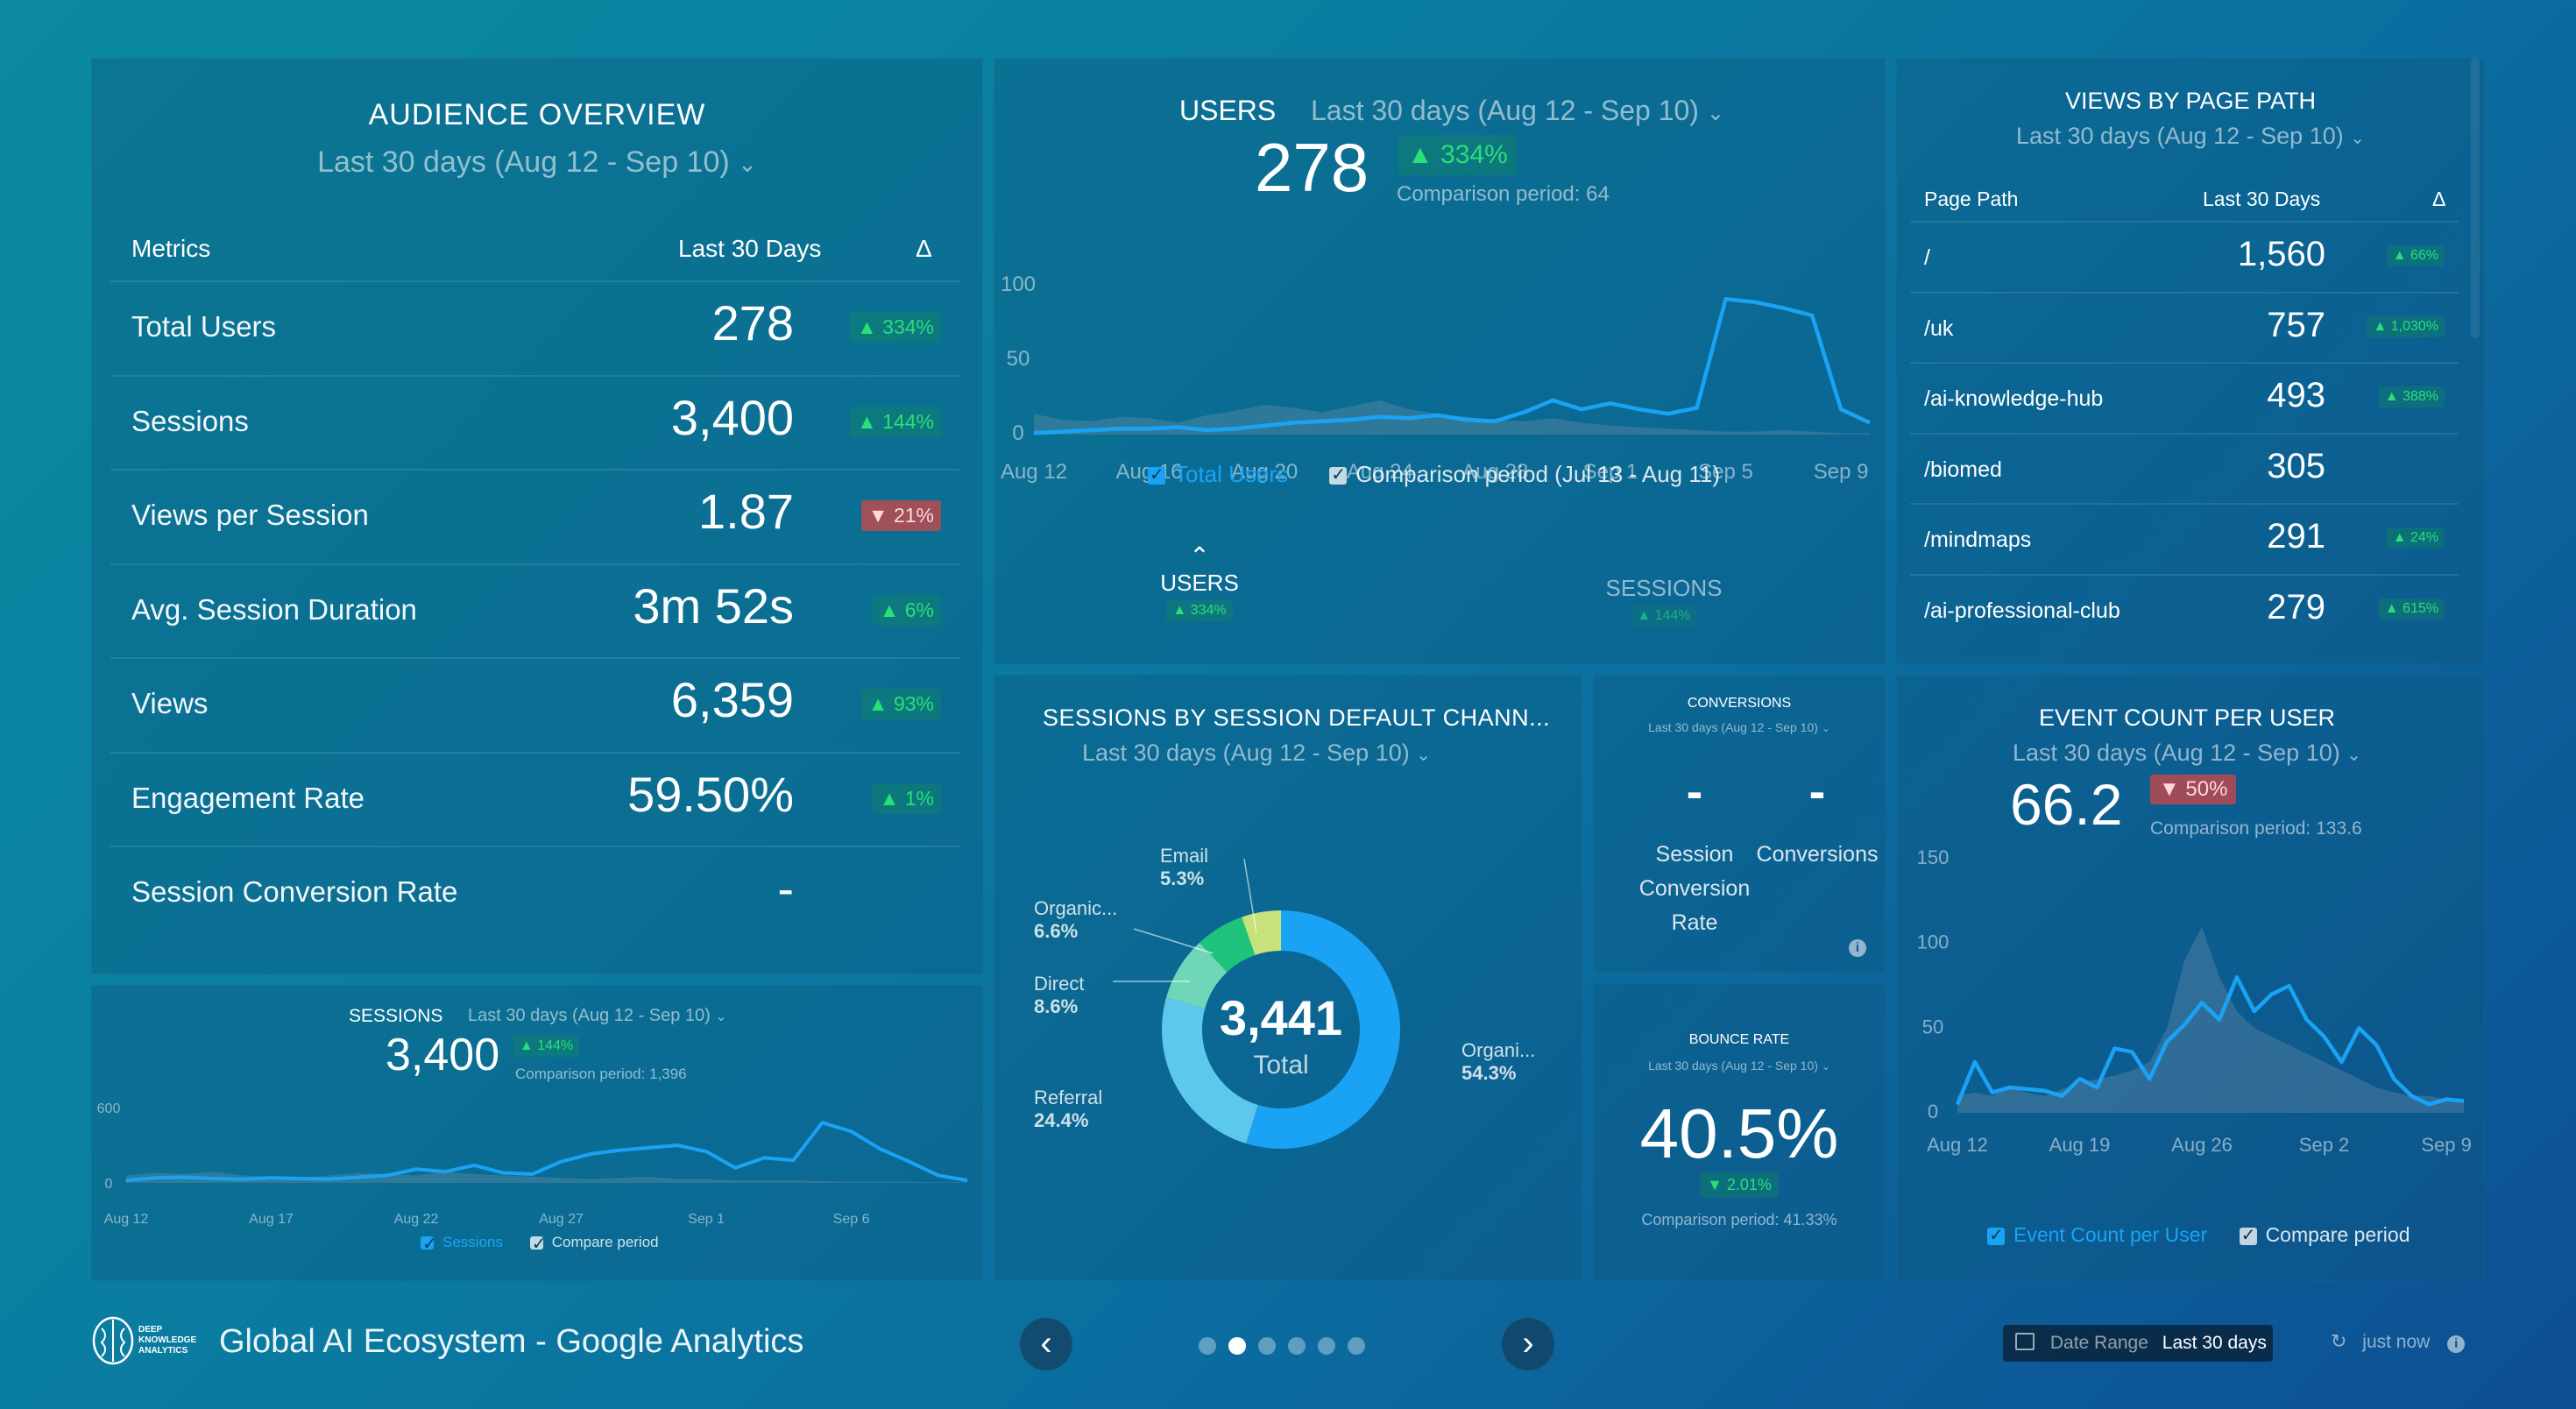  Describe the element at coordinates (1245, 753) in the screenshot. I see `channels-range-label: Last 30 days (Aug 12 - Sep 10)` at that location.